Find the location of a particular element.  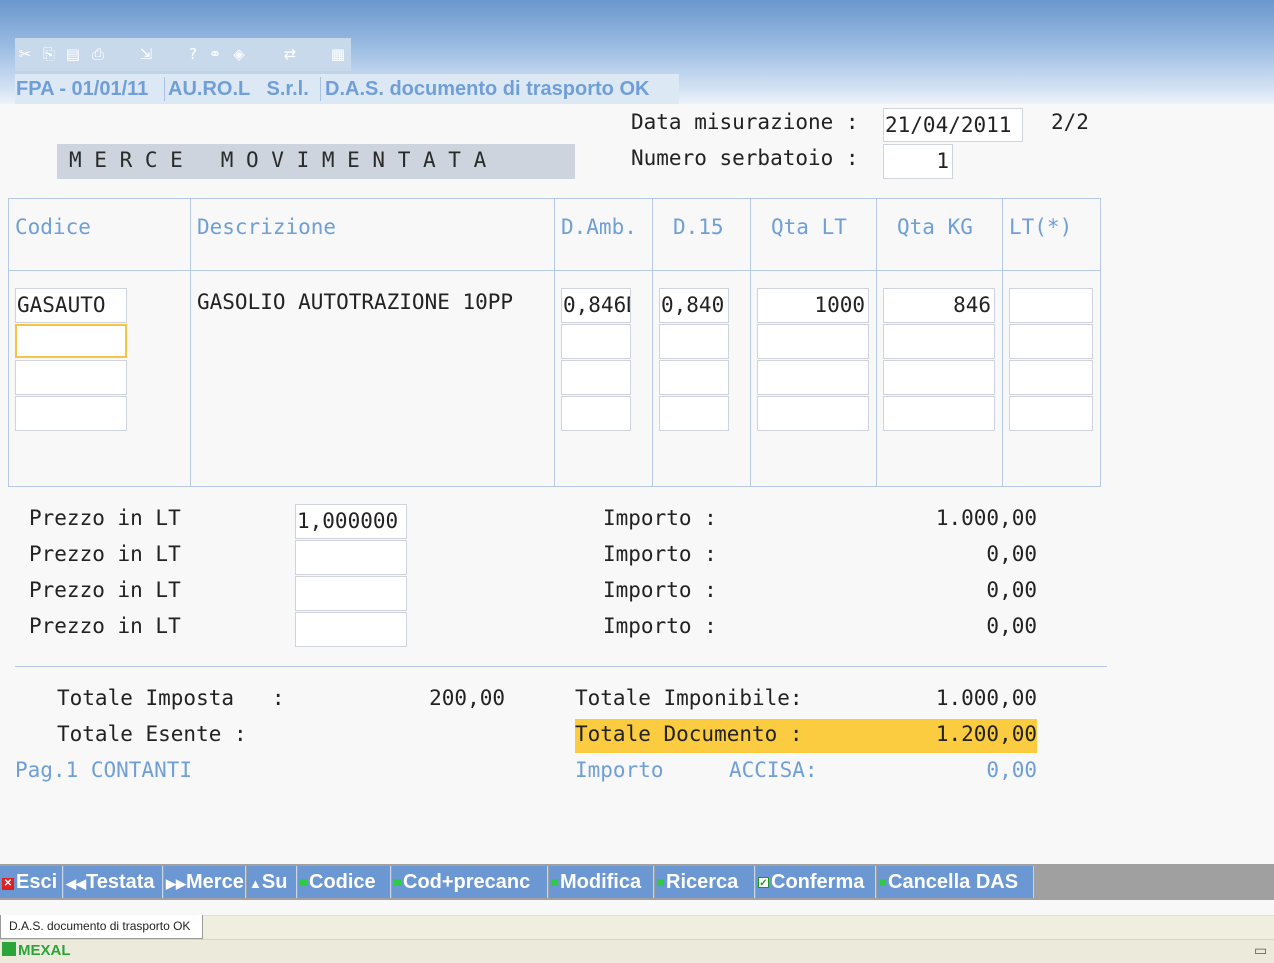

paste-icon: ▤ is located at coordinates (73, 54).